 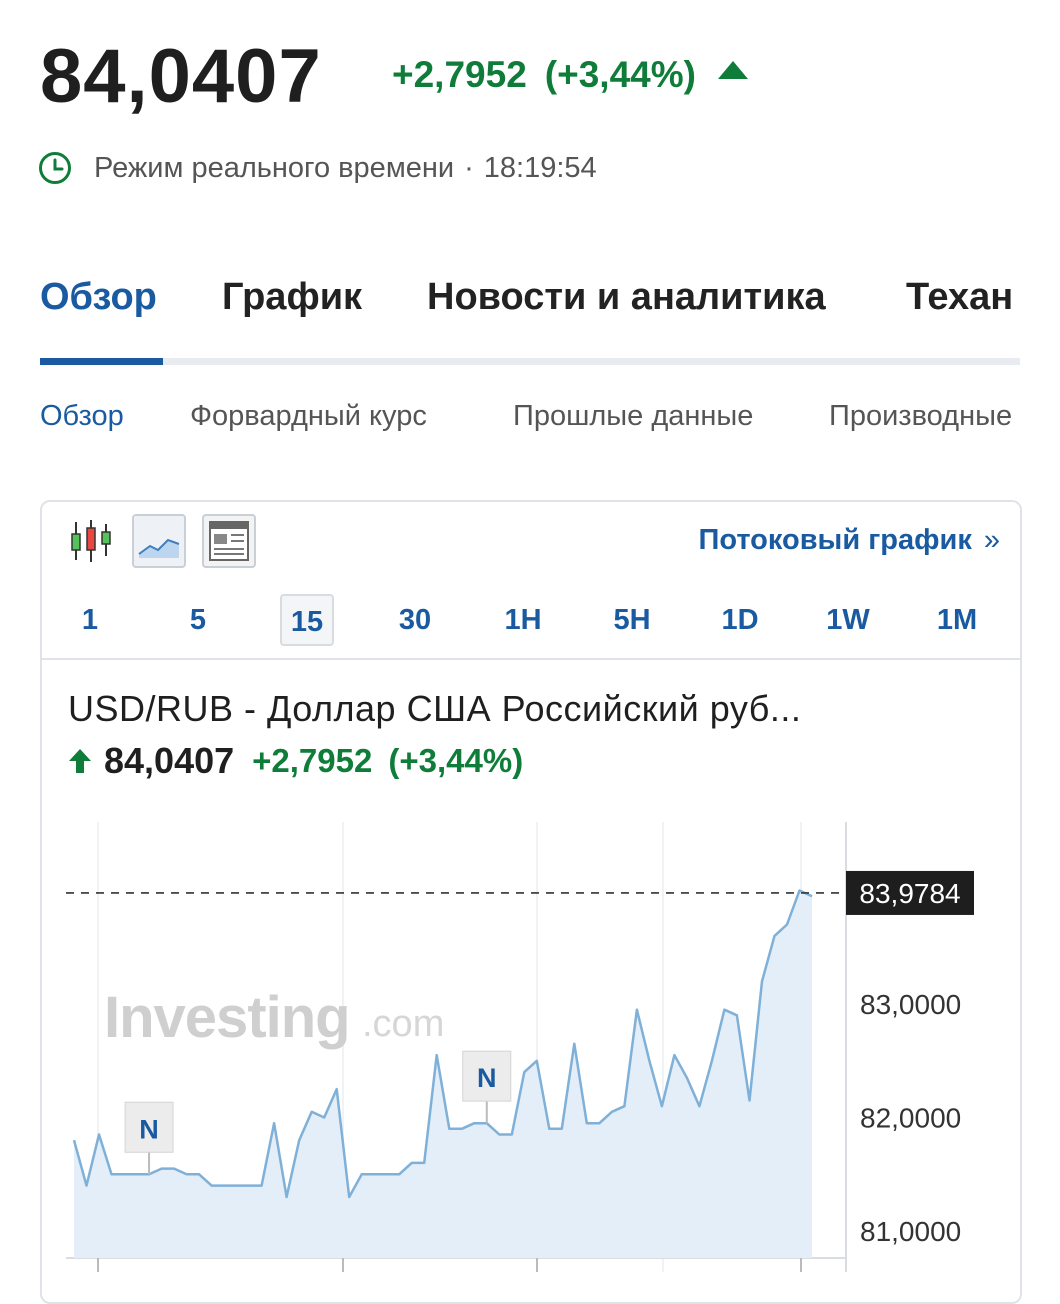 I want to click on watermark-domain: .com, so click(x=403, y=1024).